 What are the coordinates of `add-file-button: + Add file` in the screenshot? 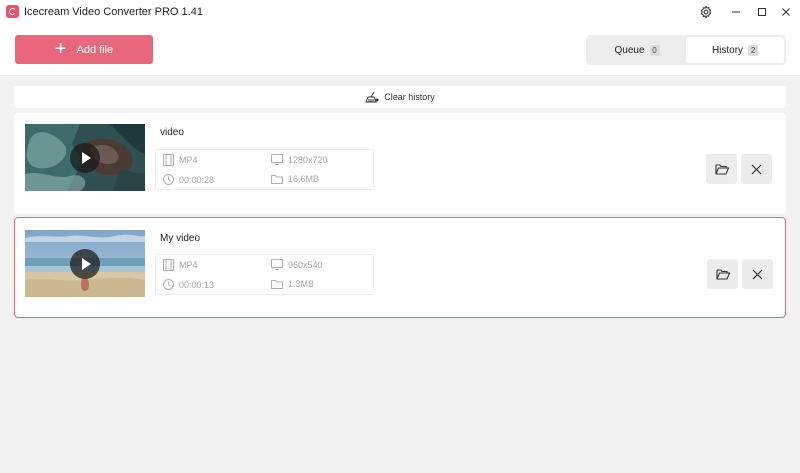 It's located at (84, 49).